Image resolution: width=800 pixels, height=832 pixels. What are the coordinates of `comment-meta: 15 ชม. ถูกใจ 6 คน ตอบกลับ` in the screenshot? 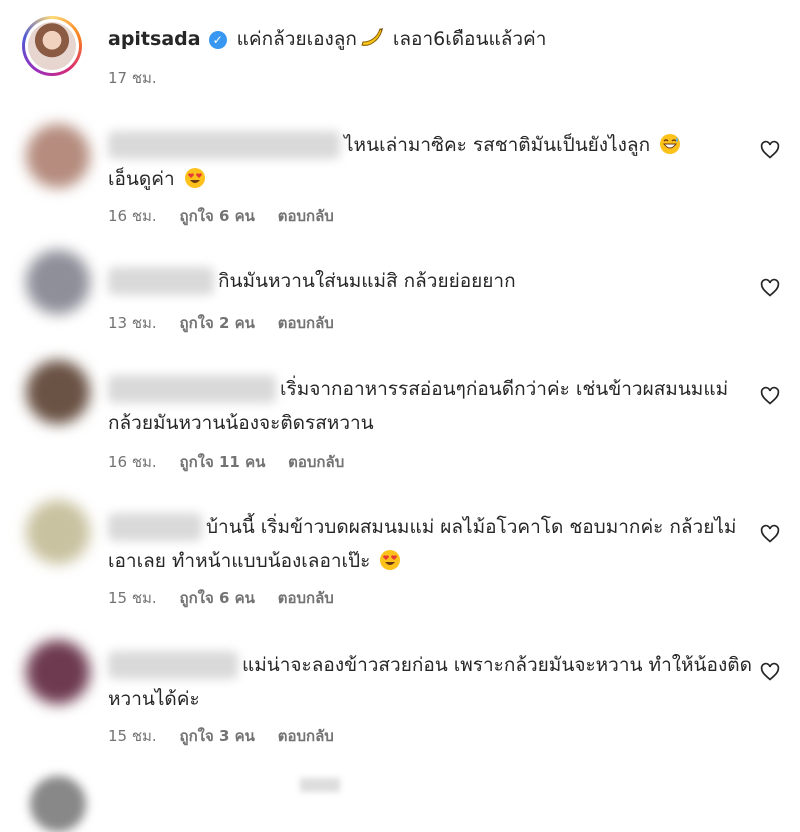 It's located at (230, 598).